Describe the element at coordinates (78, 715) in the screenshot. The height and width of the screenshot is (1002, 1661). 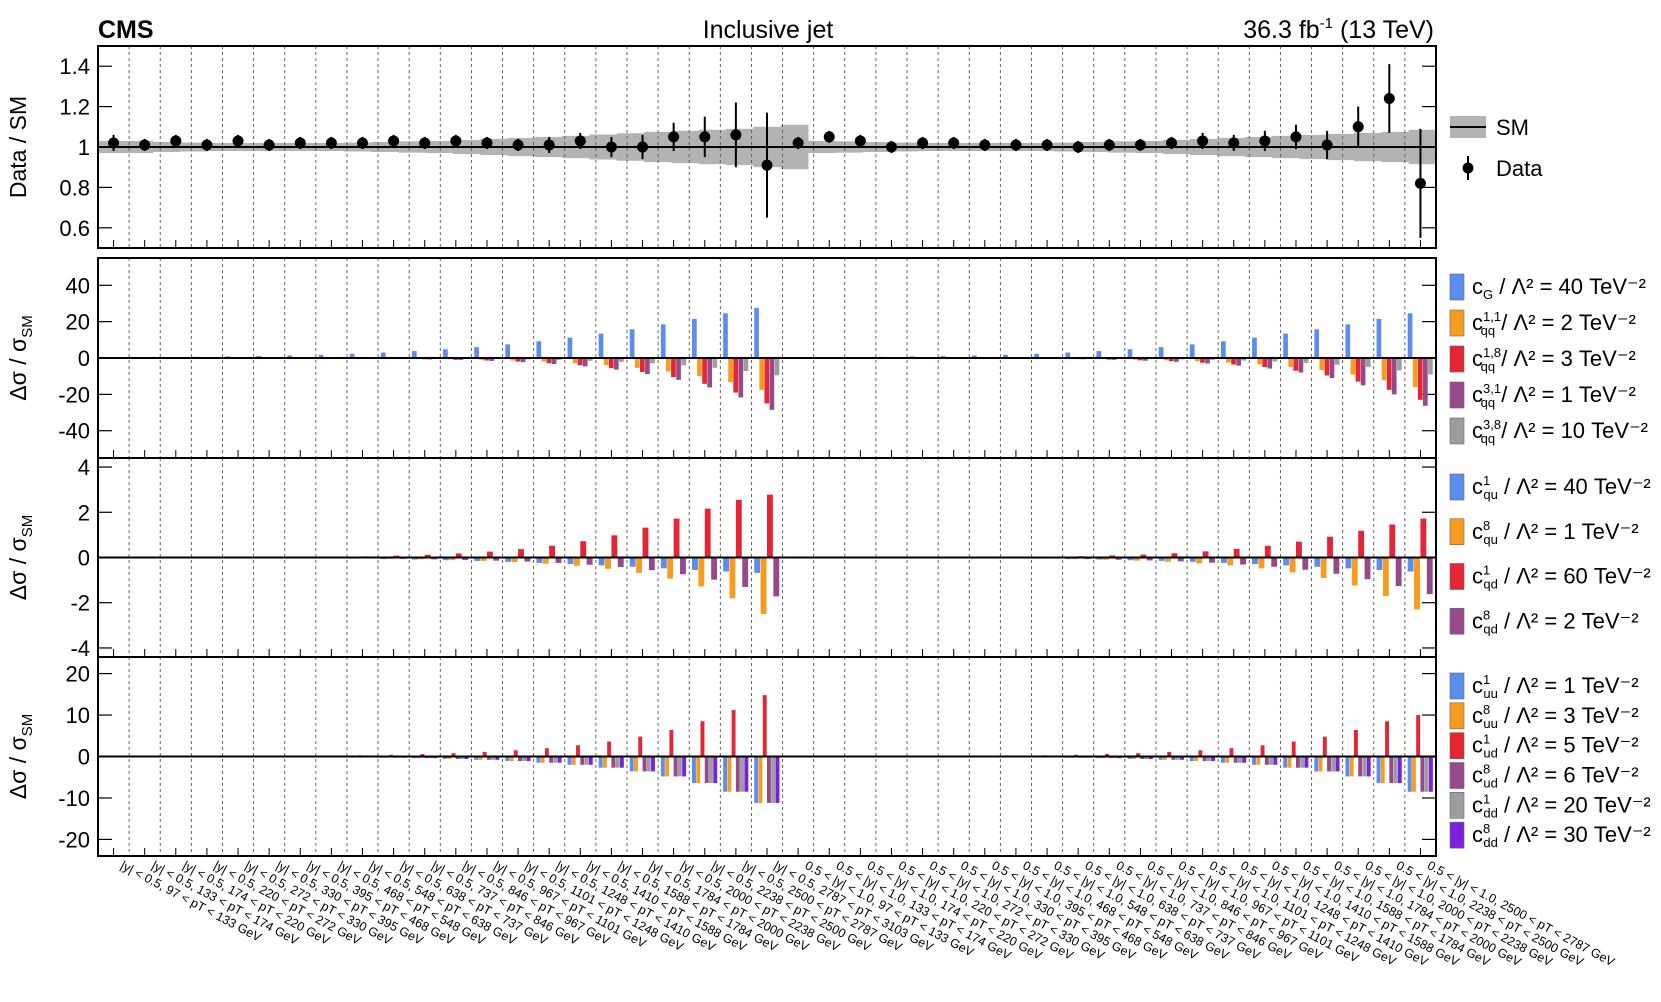
I see `y-tick-label: 10` at that location.